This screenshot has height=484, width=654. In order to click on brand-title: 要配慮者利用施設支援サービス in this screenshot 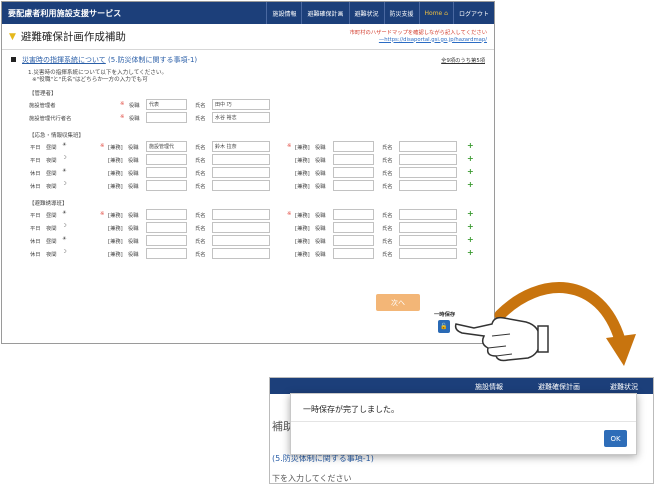, I will do `click(65, 13)`.